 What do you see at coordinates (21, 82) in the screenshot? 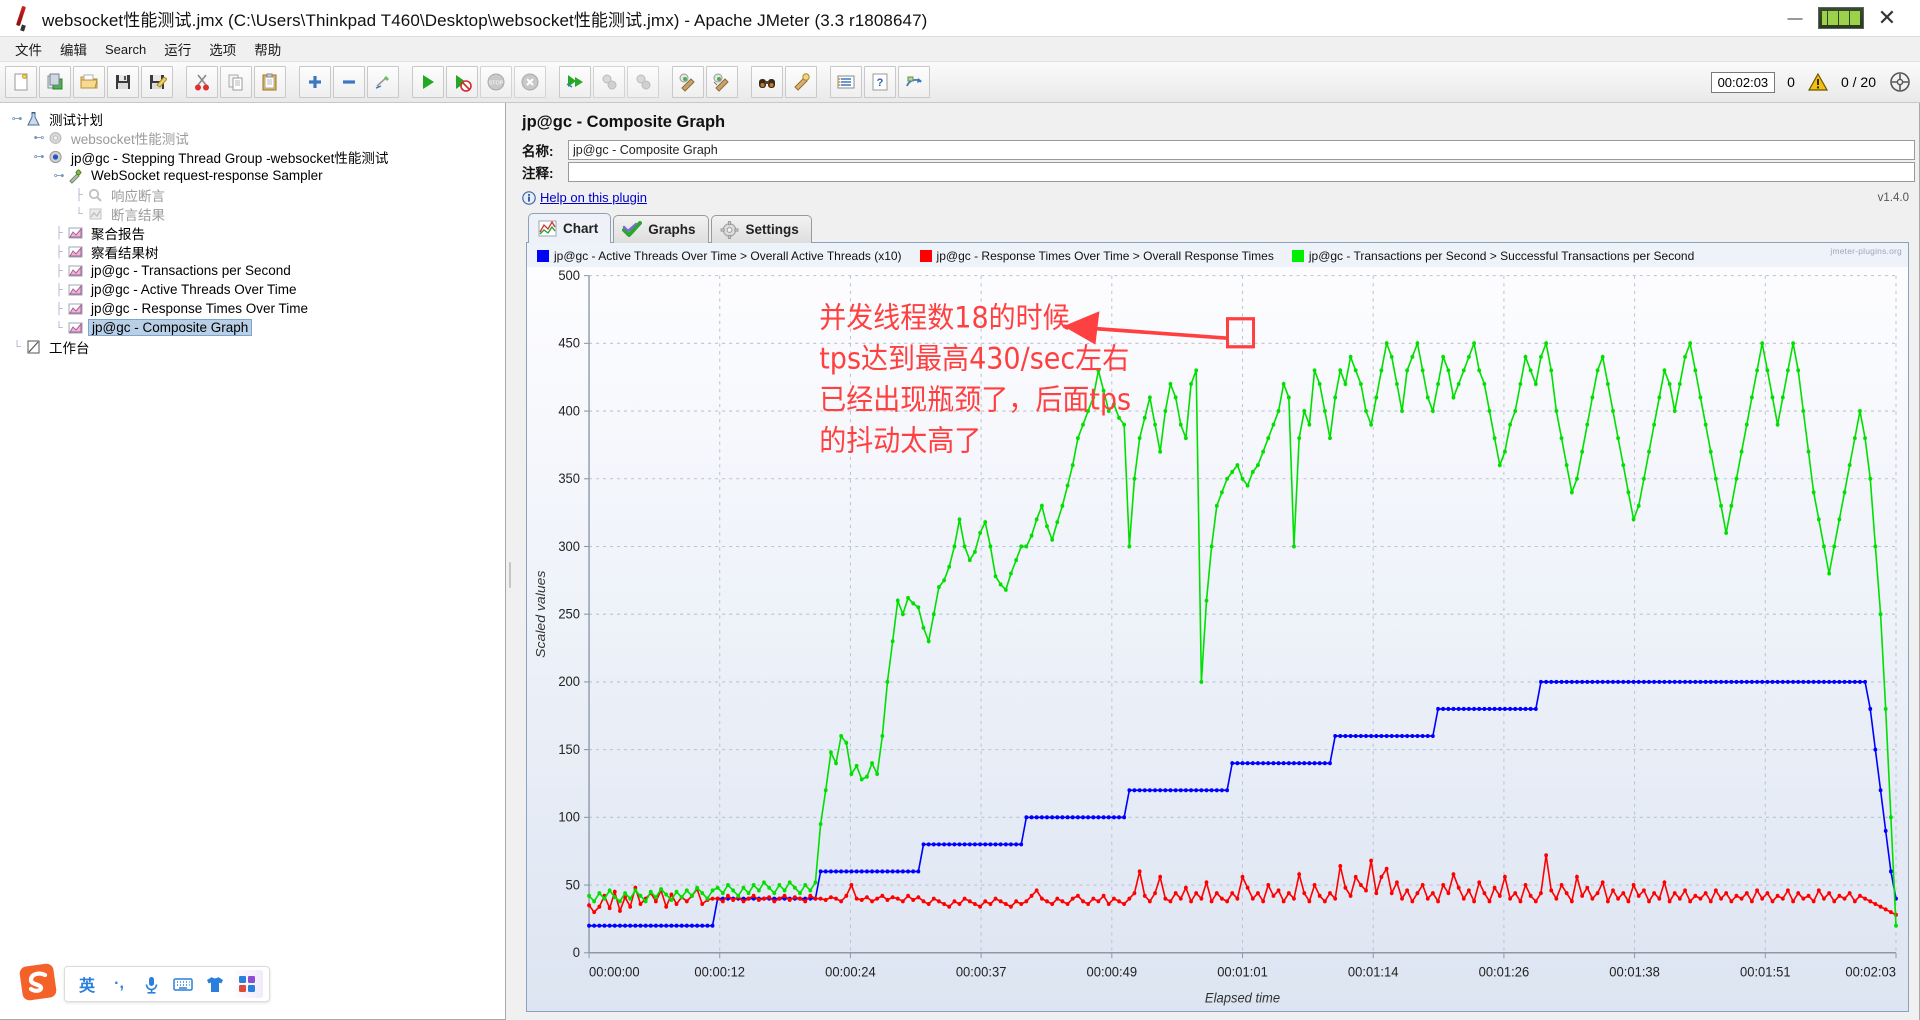
I see `new-button` at bounding box center [21, 82].